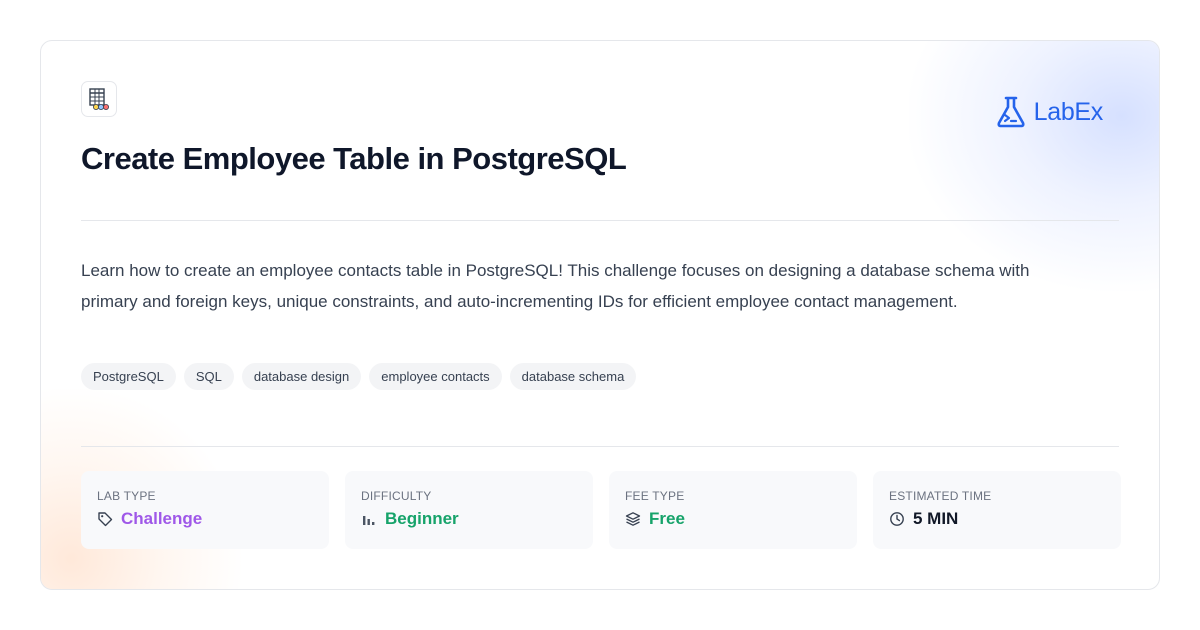 Image resolution: width=1200 pixels, height=630 pixels. Describe the element at coordinates (667, 519) in the screenshot. I see `stat-value: Free` at that location.